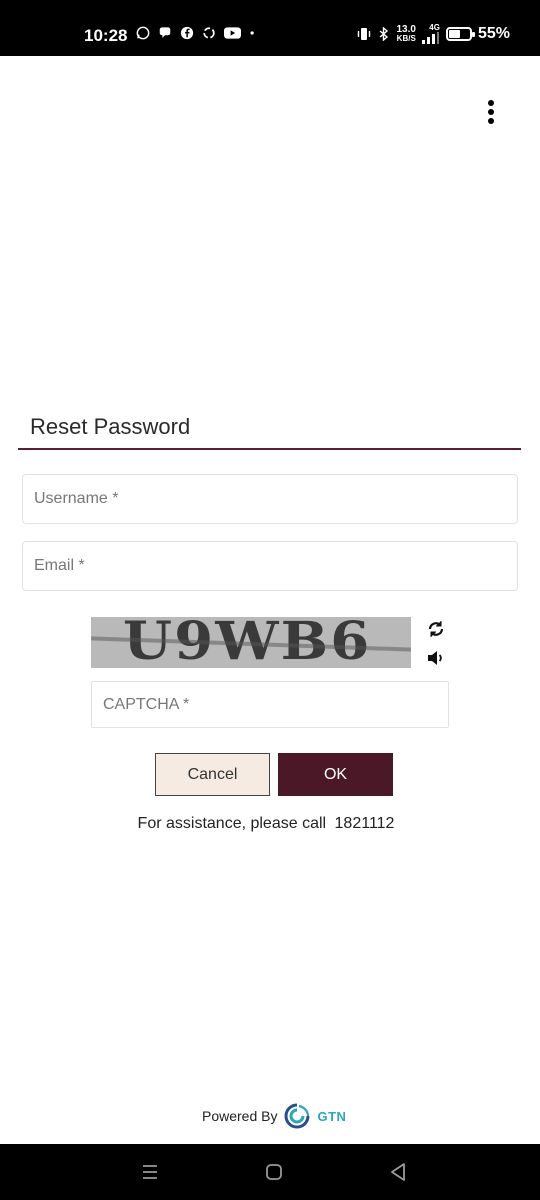 This screenshot has height=1200, width=540. I want to click on powered-by: Powered By GTN, so click(274, 1116).